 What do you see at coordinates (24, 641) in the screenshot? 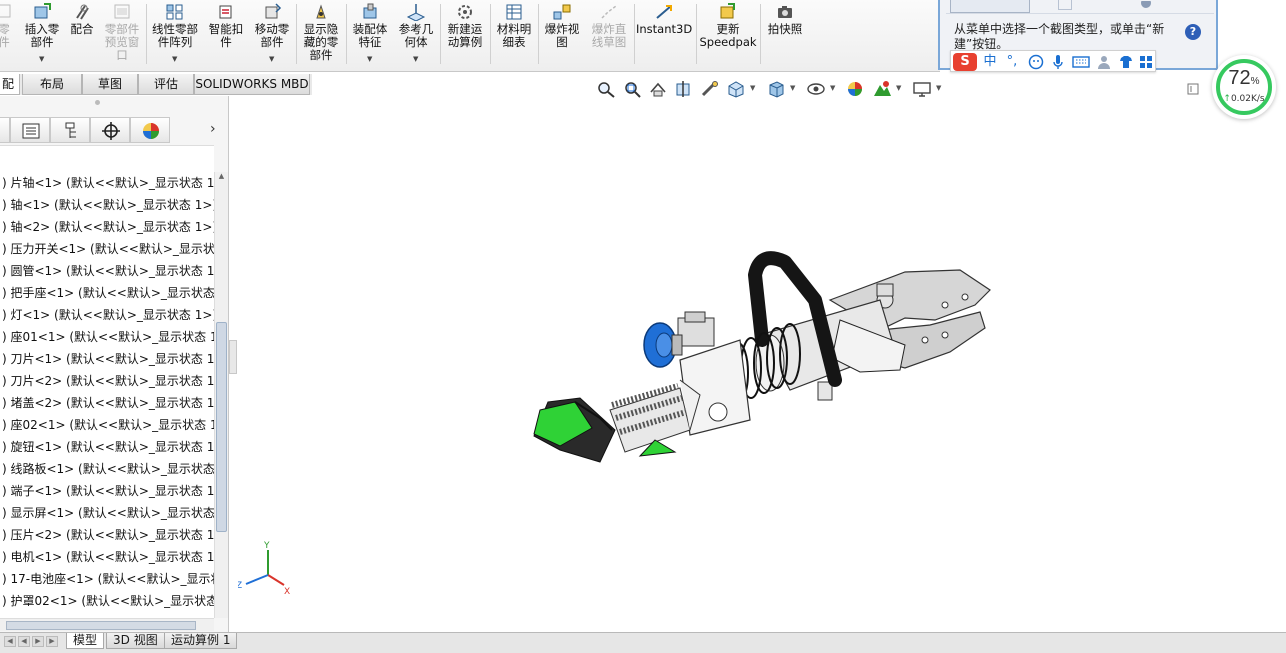
I see `prev-tab-icon: ◀` at bounding box center [24, 641].